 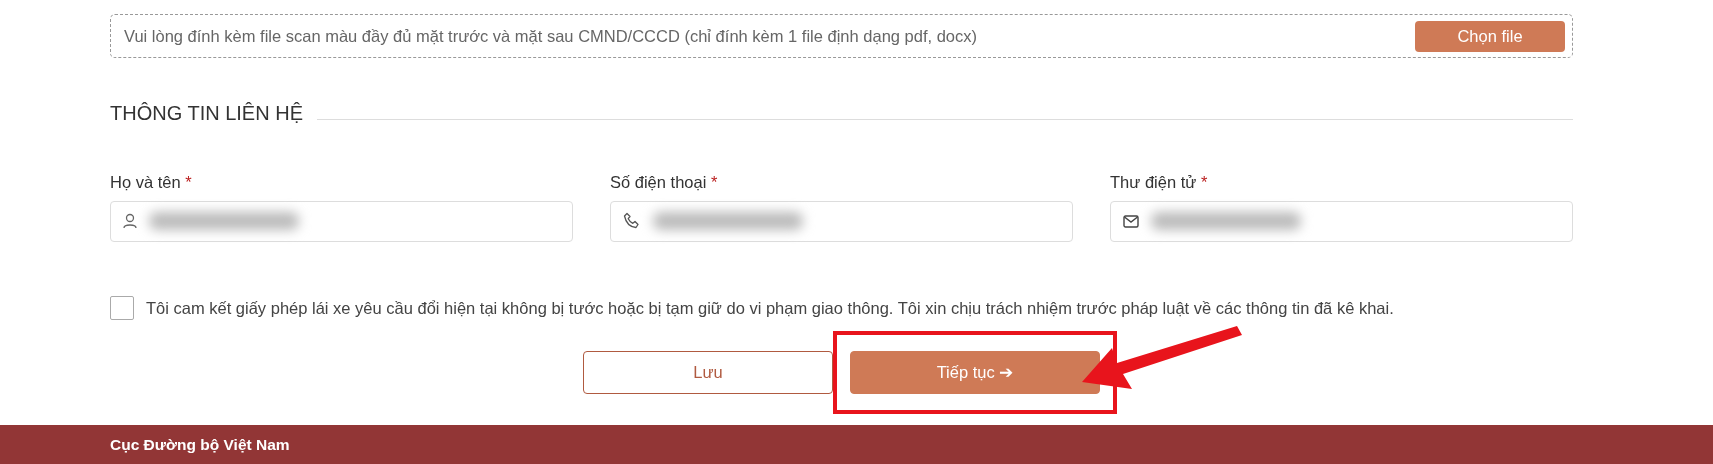 What do you see at coordinates (1159, 182) in the screenshot?
I see `field-label: Thư điện tử *` at bounding box center [1159, 182].